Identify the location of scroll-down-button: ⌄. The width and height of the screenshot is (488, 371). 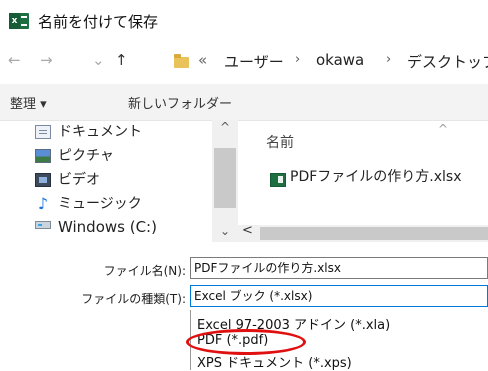
(225, 231).